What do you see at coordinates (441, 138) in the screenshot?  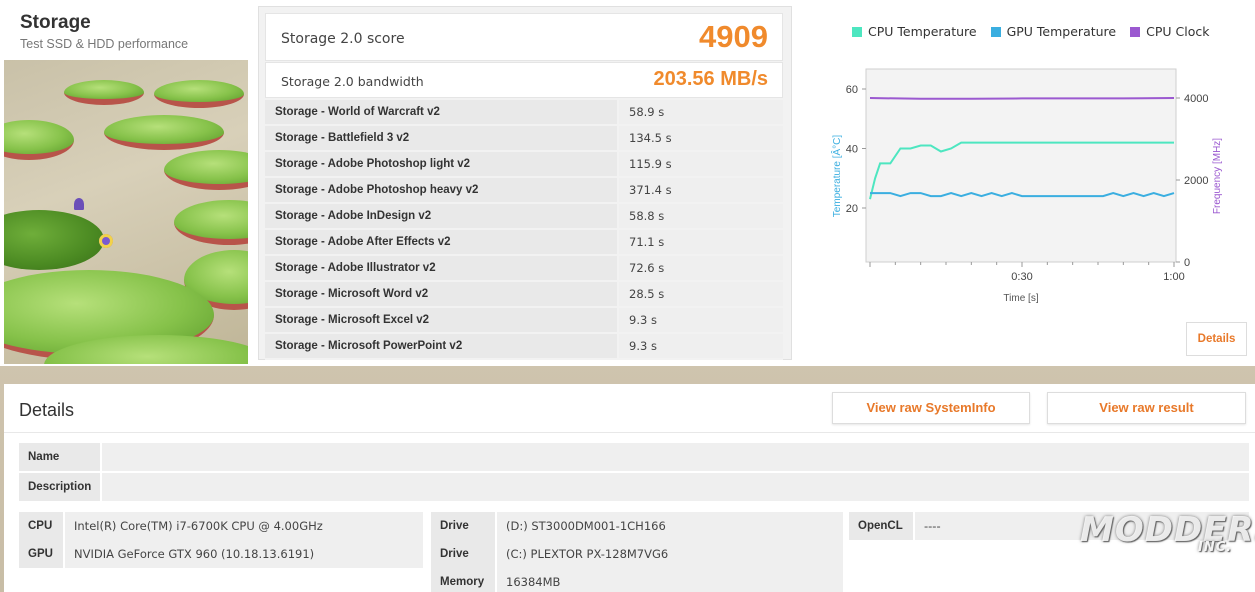 I see `subtest-name: Storage - Battlefield 3 v2` at bounding box center [441, 138].